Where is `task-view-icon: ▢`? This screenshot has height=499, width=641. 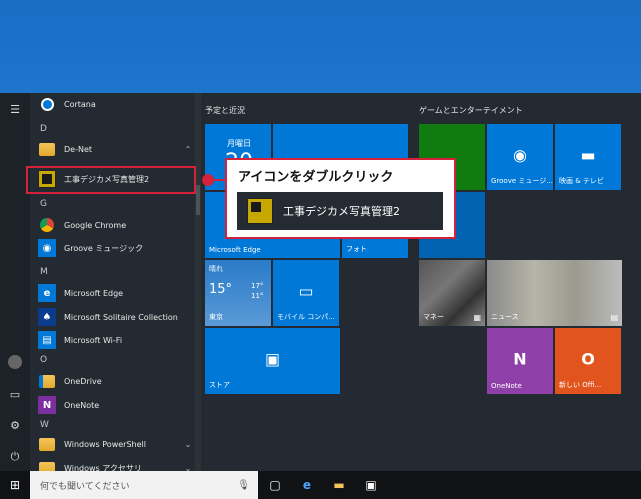
task-view-icon: ▢ is located at coordinates (275, 485).